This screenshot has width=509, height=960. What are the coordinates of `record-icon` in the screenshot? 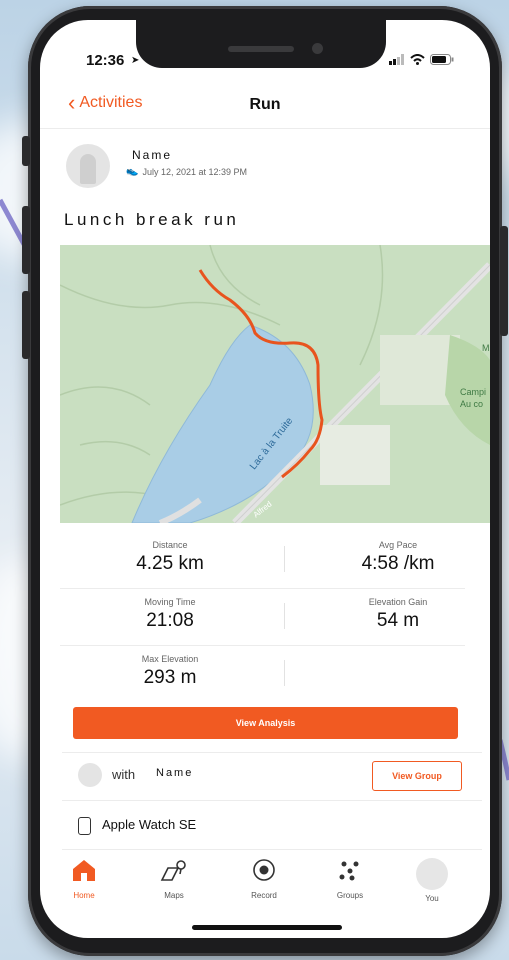 It's located at (264, 870).